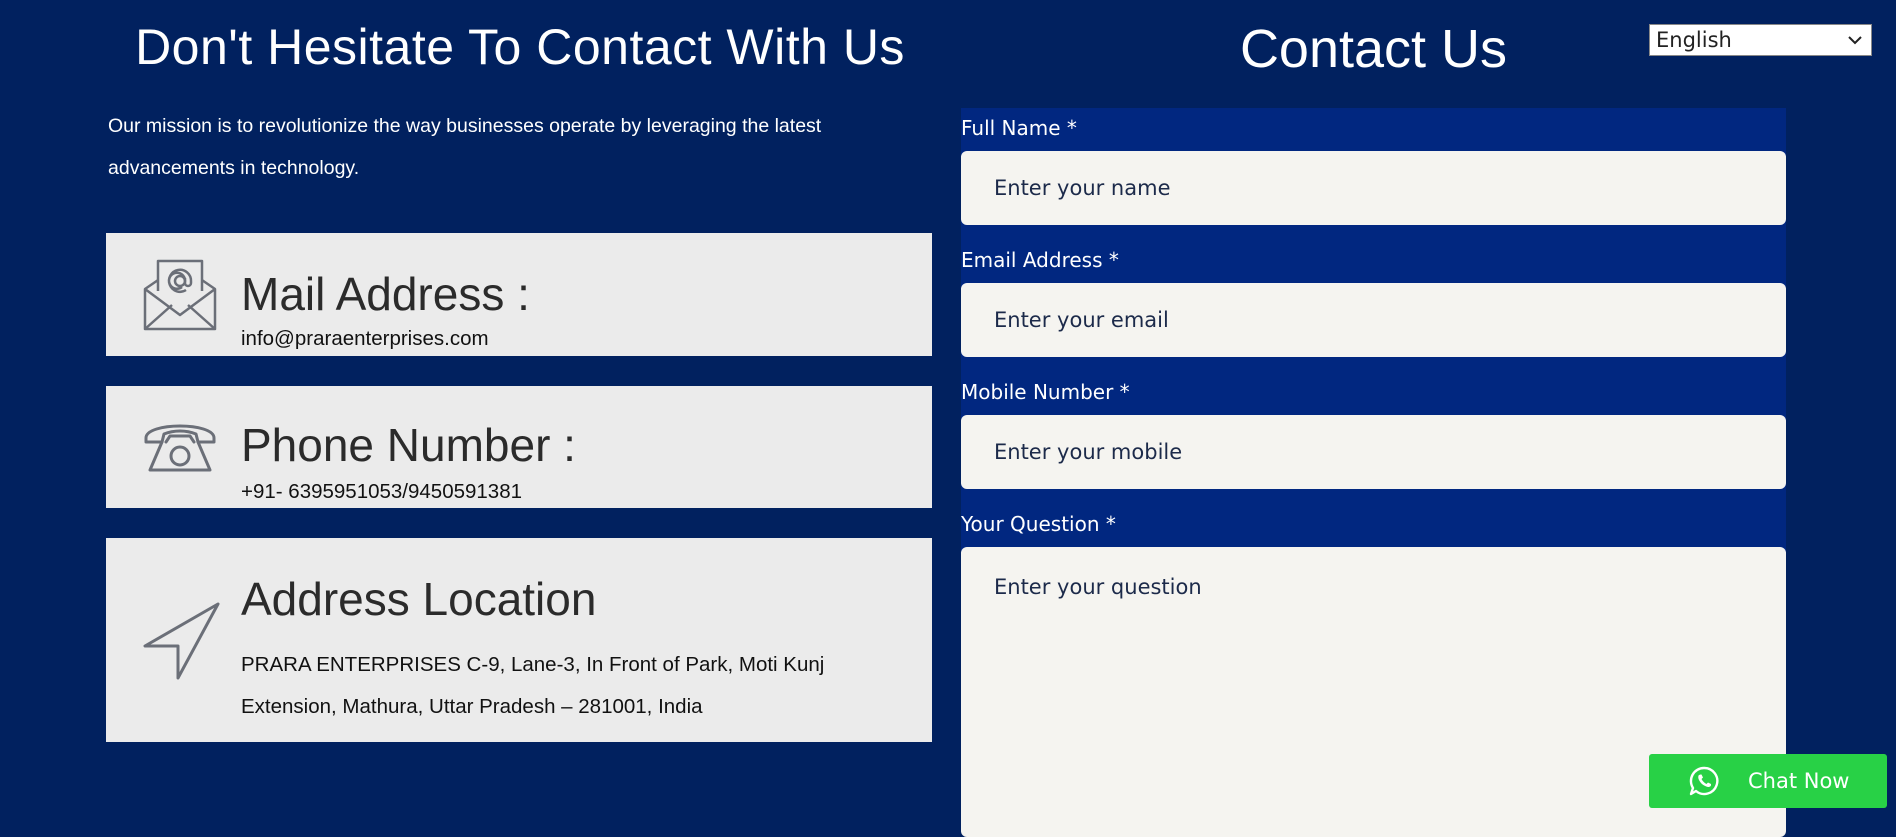 This screenshot has height=837, width=1896. I want to click on mobile-input: Enter your mobile, so click(1373, 452).